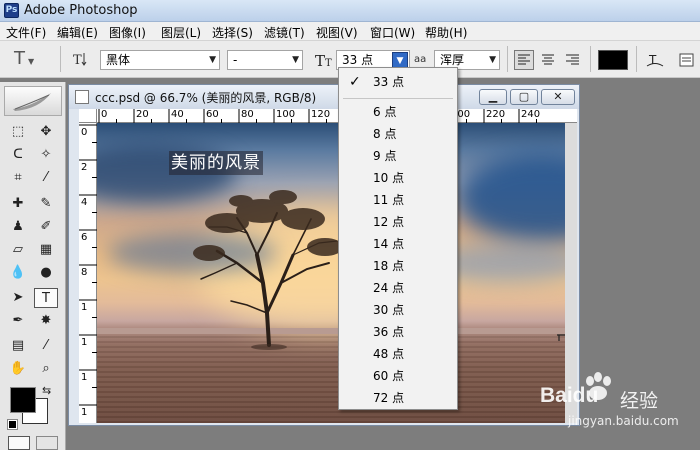 This screenshot has width=700, height=450. I want to click on menu-select: 选择(S), so click(232, 32).